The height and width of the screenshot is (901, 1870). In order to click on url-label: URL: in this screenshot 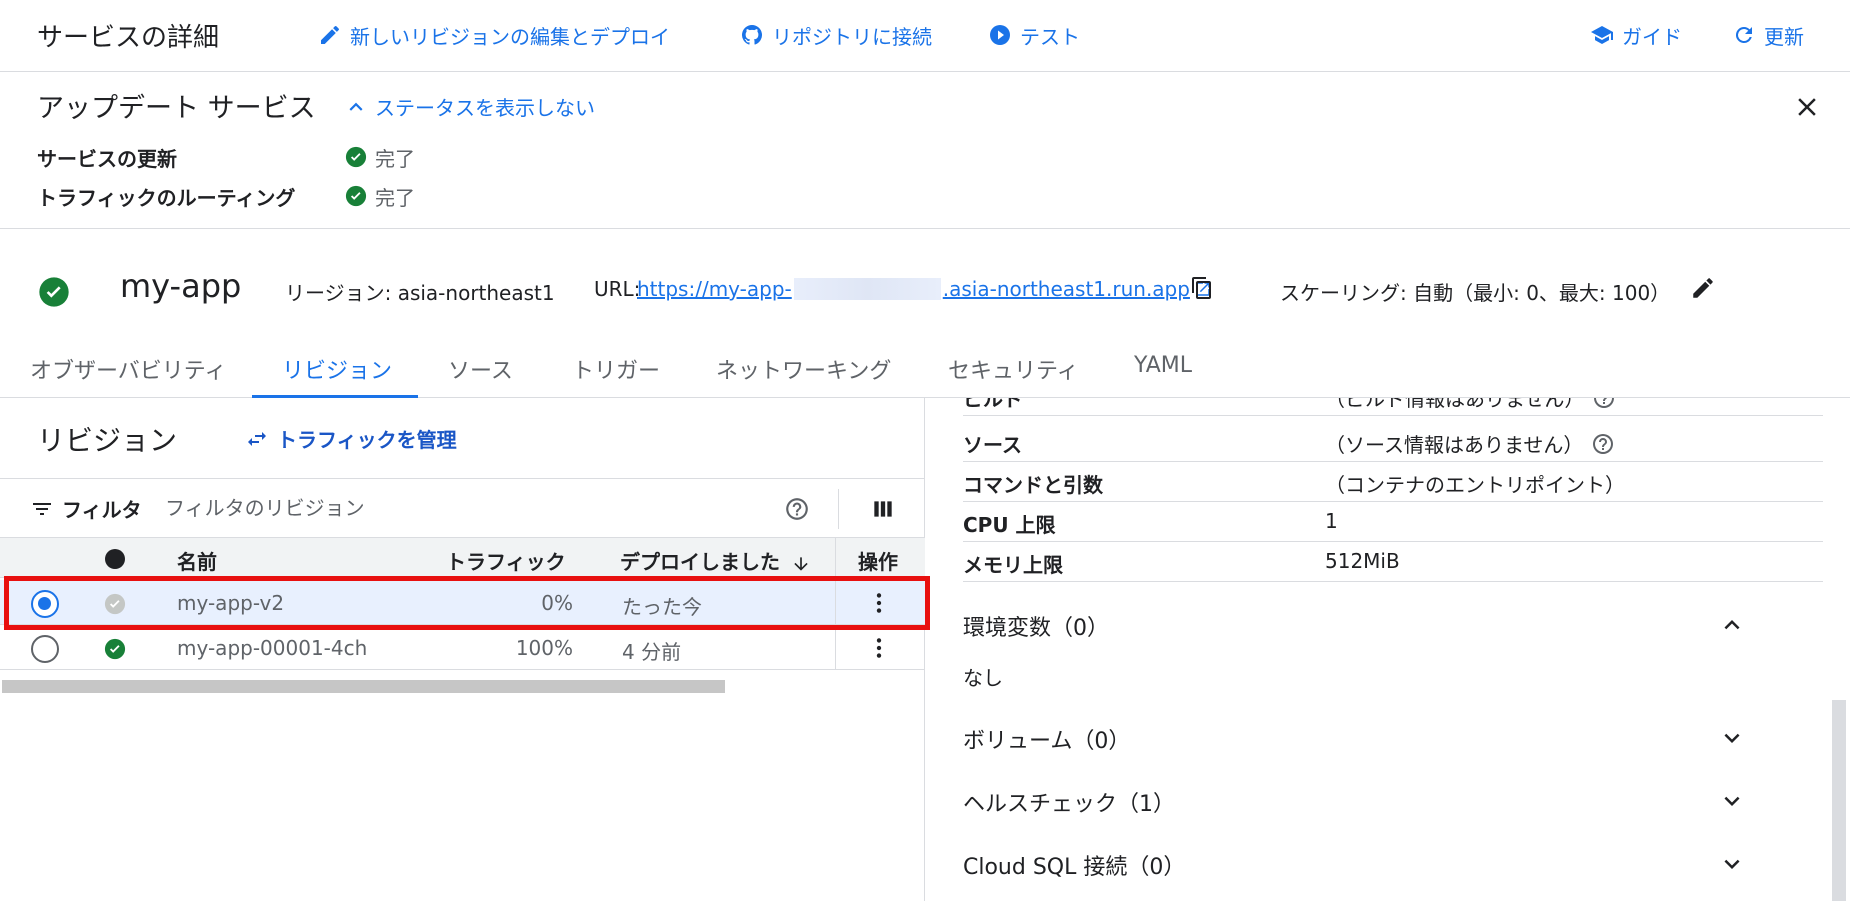, I will do `click(617, 289)`.